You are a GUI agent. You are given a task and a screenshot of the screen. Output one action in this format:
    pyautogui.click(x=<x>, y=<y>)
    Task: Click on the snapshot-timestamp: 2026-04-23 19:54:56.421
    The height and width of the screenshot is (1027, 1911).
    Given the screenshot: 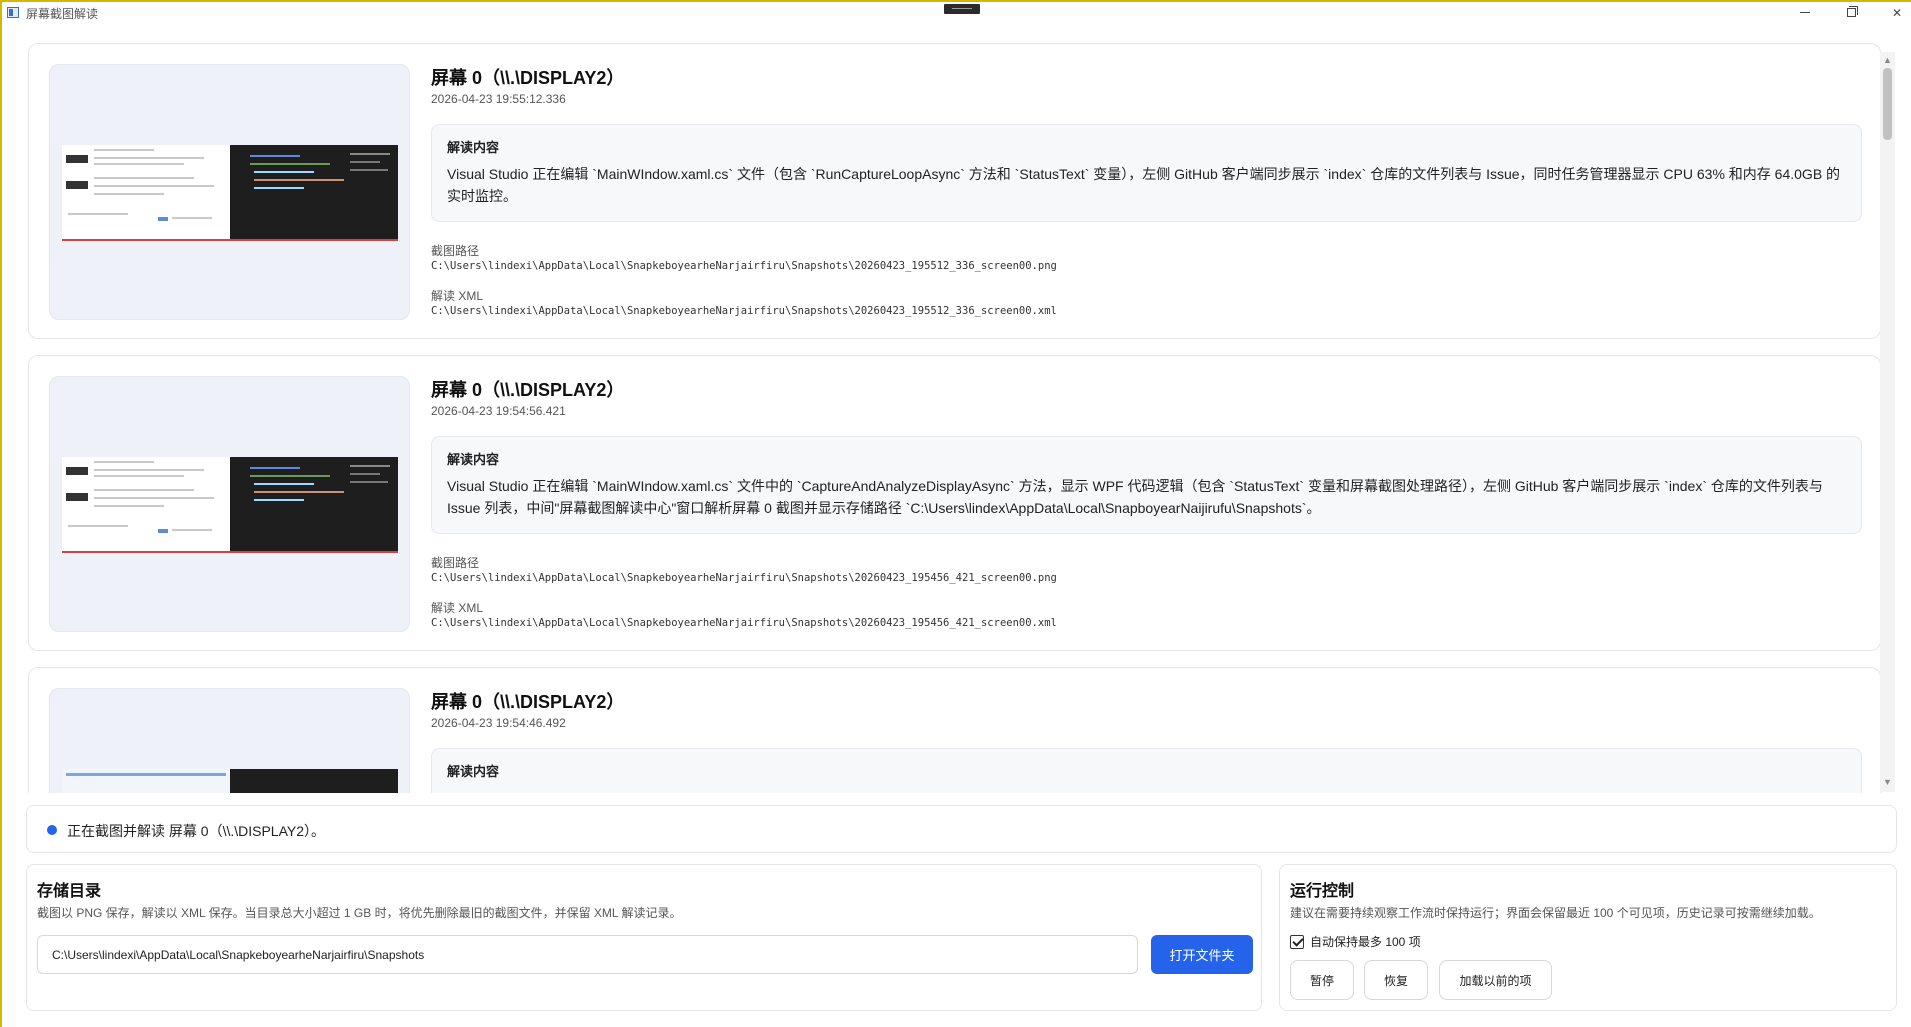 What is the action you would take?
    pyautogui.click(x=498, y=411)
    